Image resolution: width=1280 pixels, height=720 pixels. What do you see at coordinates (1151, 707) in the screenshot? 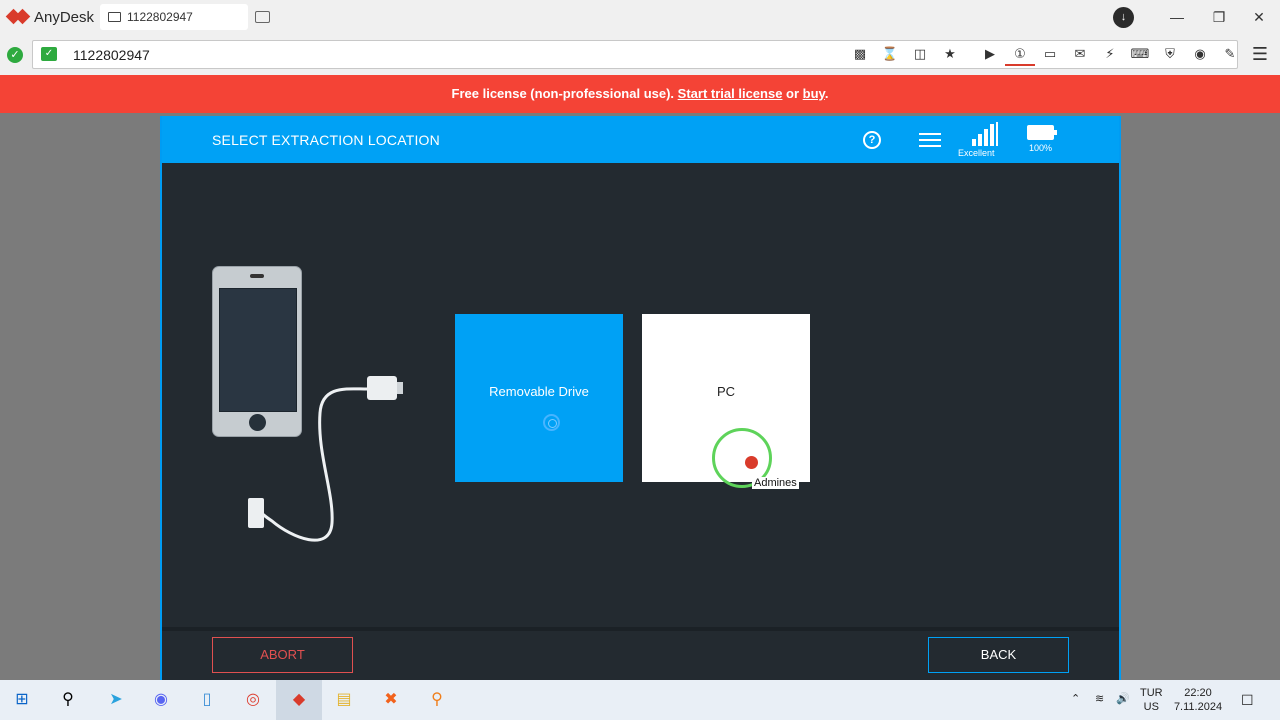
I see `keyboard-layout: US` at bounding box center [1151, 707].